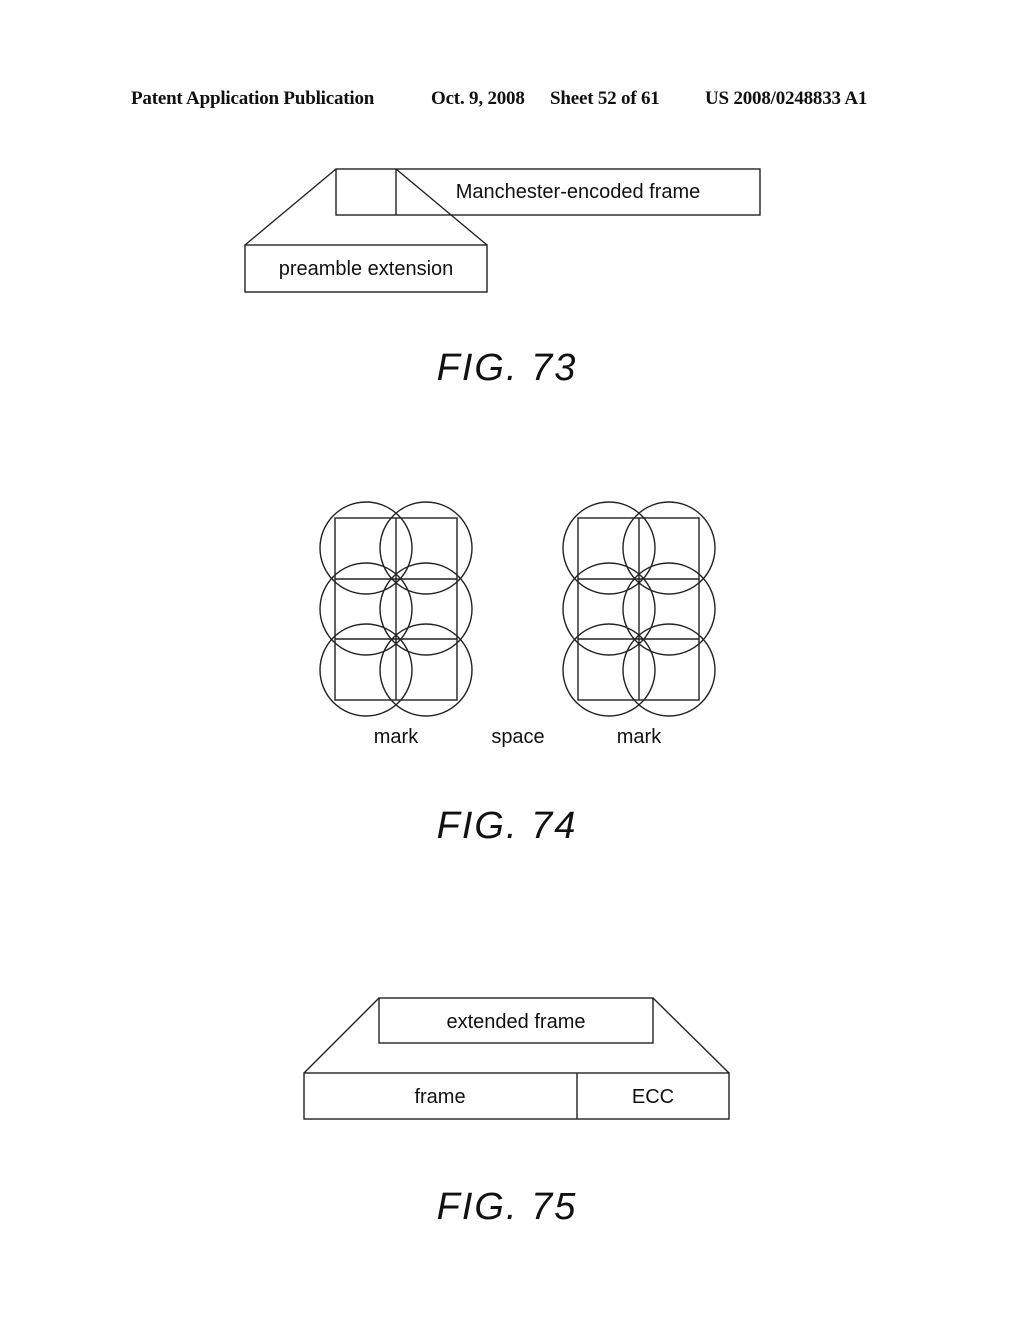  I want to click on extended-frame-label: extended frame, so click(516, 1022).